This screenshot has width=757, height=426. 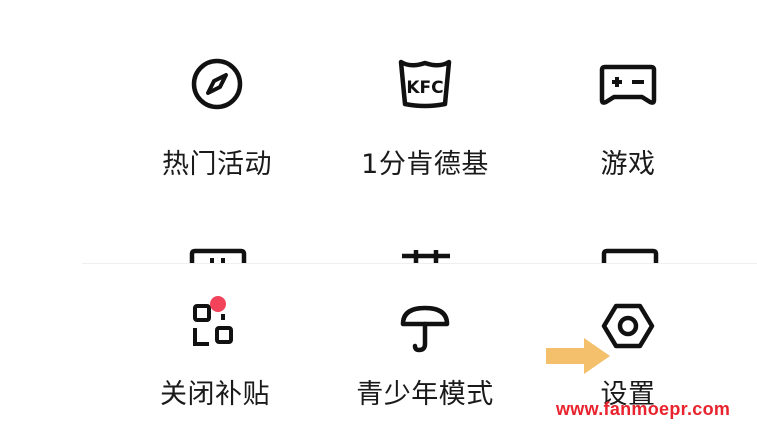 What do you see at coordinates (425, 164) in the screenshot?
I see `menu-item-label: 1分肯德基` at bounding box center [425, 164].